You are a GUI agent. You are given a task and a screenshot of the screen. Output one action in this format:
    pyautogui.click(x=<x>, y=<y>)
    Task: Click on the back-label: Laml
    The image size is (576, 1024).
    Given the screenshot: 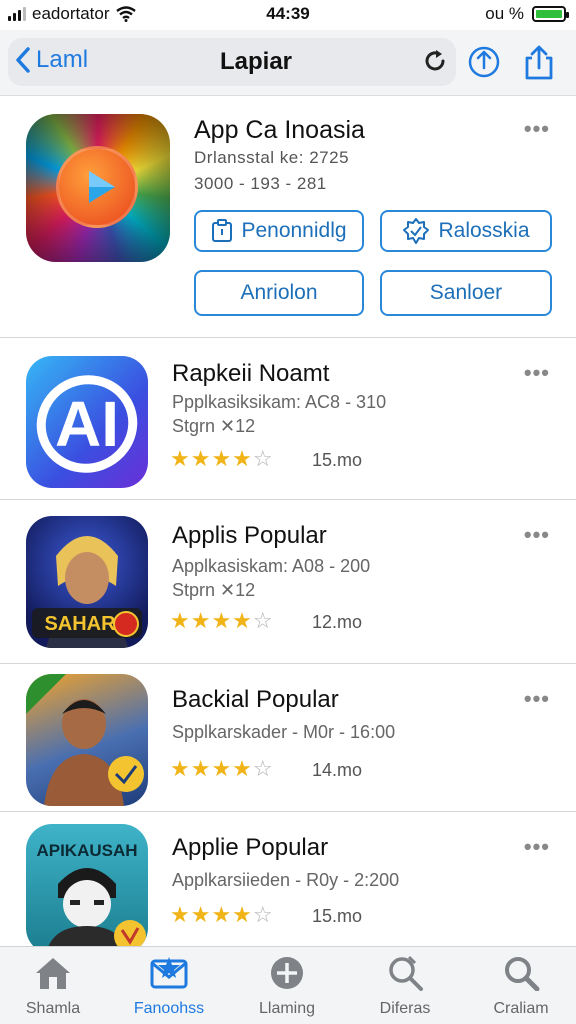 What is the action you would take?
    pyautogui.click(x=62, y=59)
    